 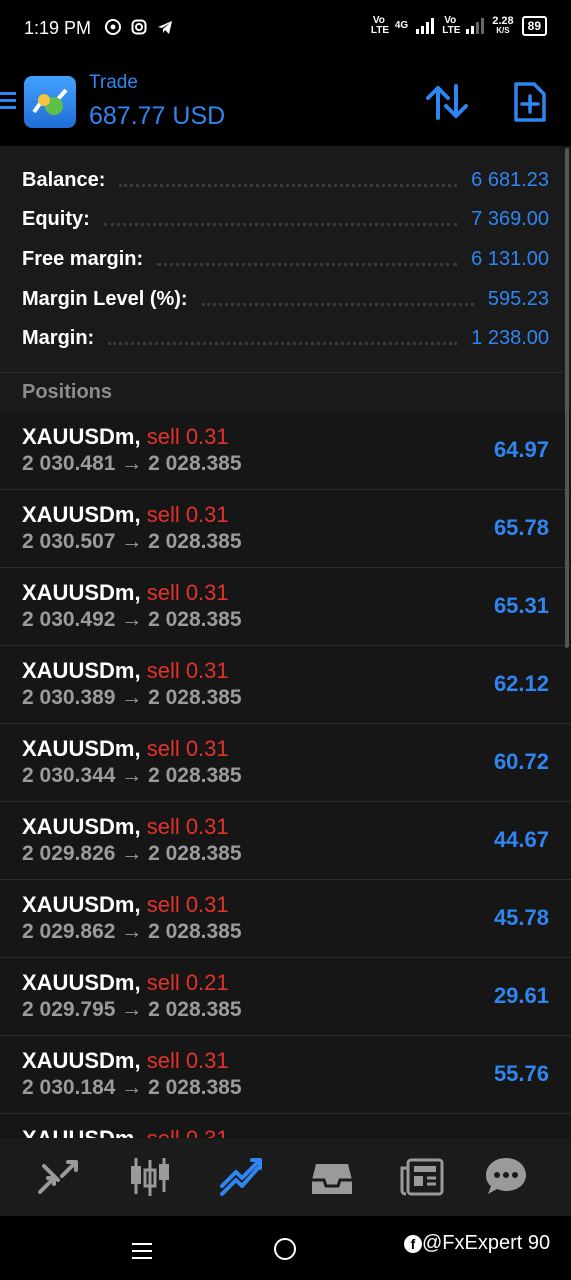 I want to click on signal-icon, so click(x=425, y=26).